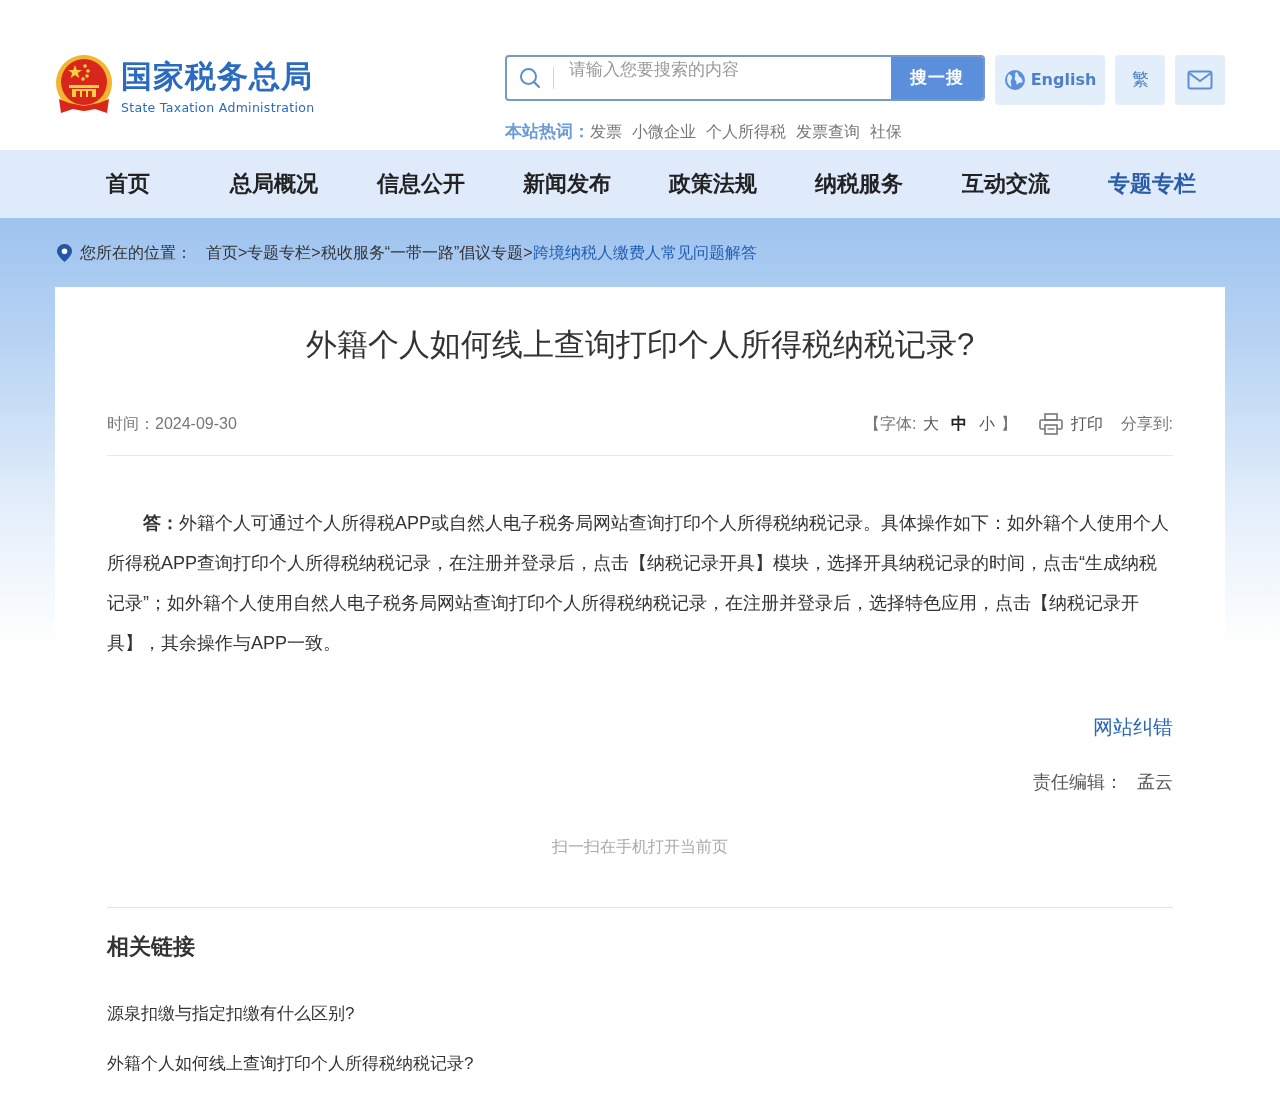 Image resolution: width=1280 pixels, height=1100 pixels. I want to click on breadcrumb-link: 跨境纳税人缴费人常见问题解答, so click(644, 252).